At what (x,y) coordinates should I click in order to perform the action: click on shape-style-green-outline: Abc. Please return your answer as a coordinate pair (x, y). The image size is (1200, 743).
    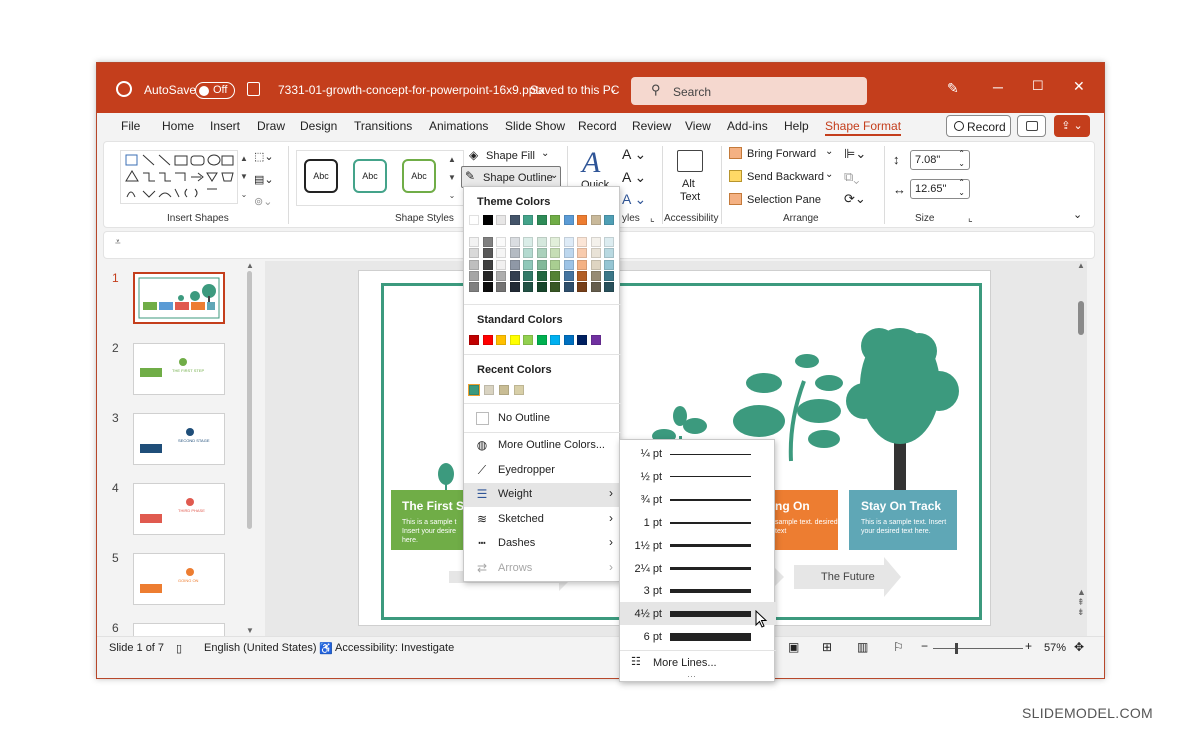
    Looking at the image, I should click on (370, 176).